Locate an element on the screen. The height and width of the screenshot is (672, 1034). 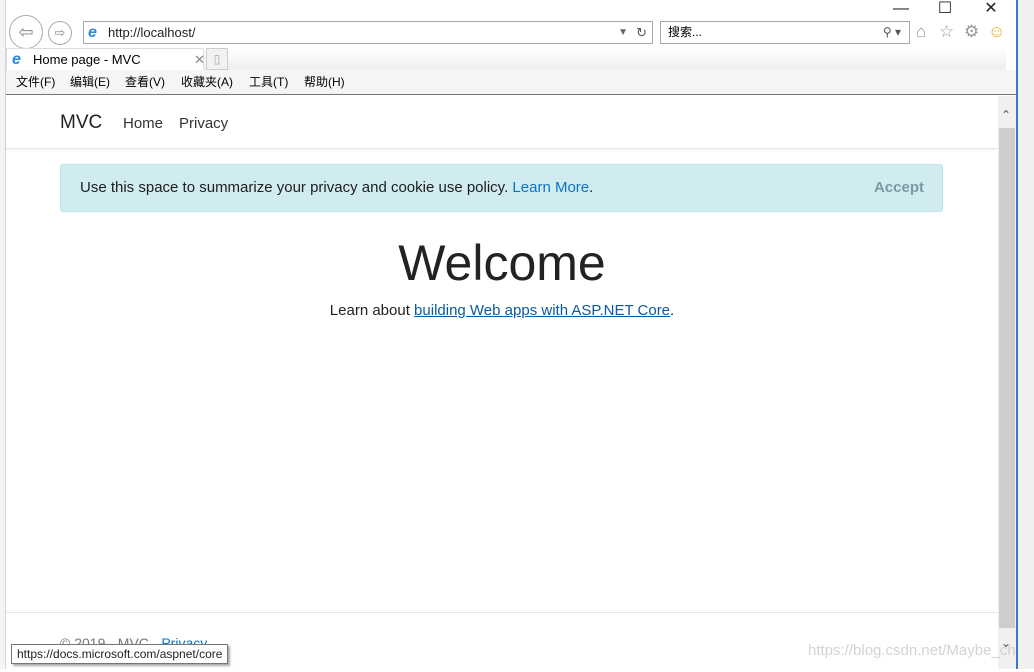
brand-link: MVC is located at coordinates (81, 123).